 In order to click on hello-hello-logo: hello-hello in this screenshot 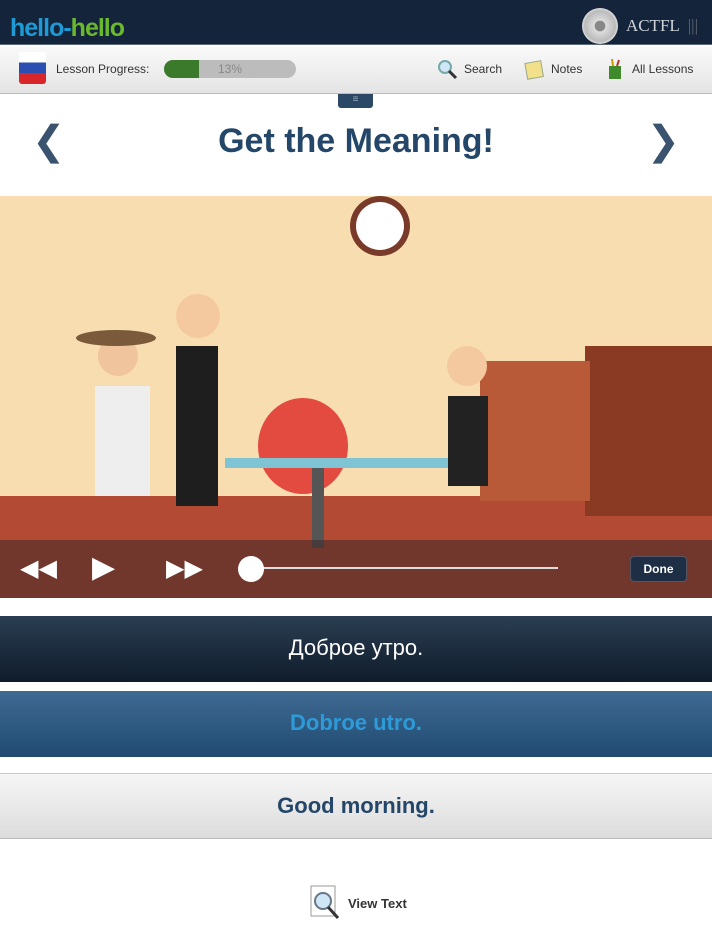, I will do `click(67, 28)`.